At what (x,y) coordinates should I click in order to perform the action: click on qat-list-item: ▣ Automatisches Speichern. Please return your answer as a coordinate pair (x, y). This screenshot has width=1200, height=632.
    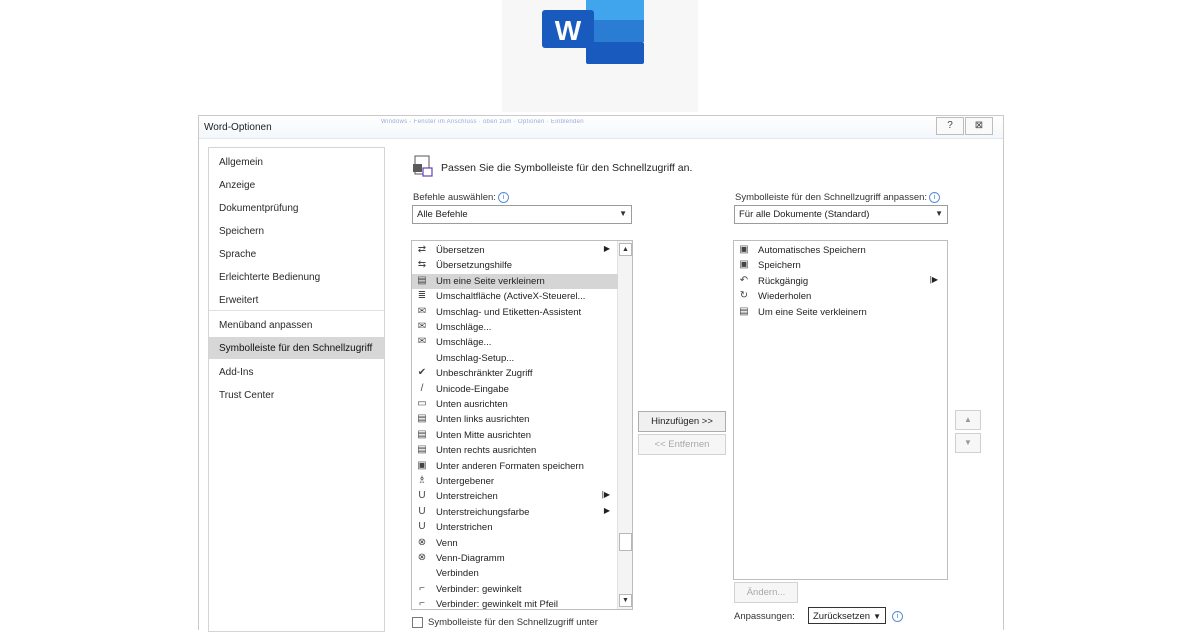
    Looking at the image, I should click on (840, 250).